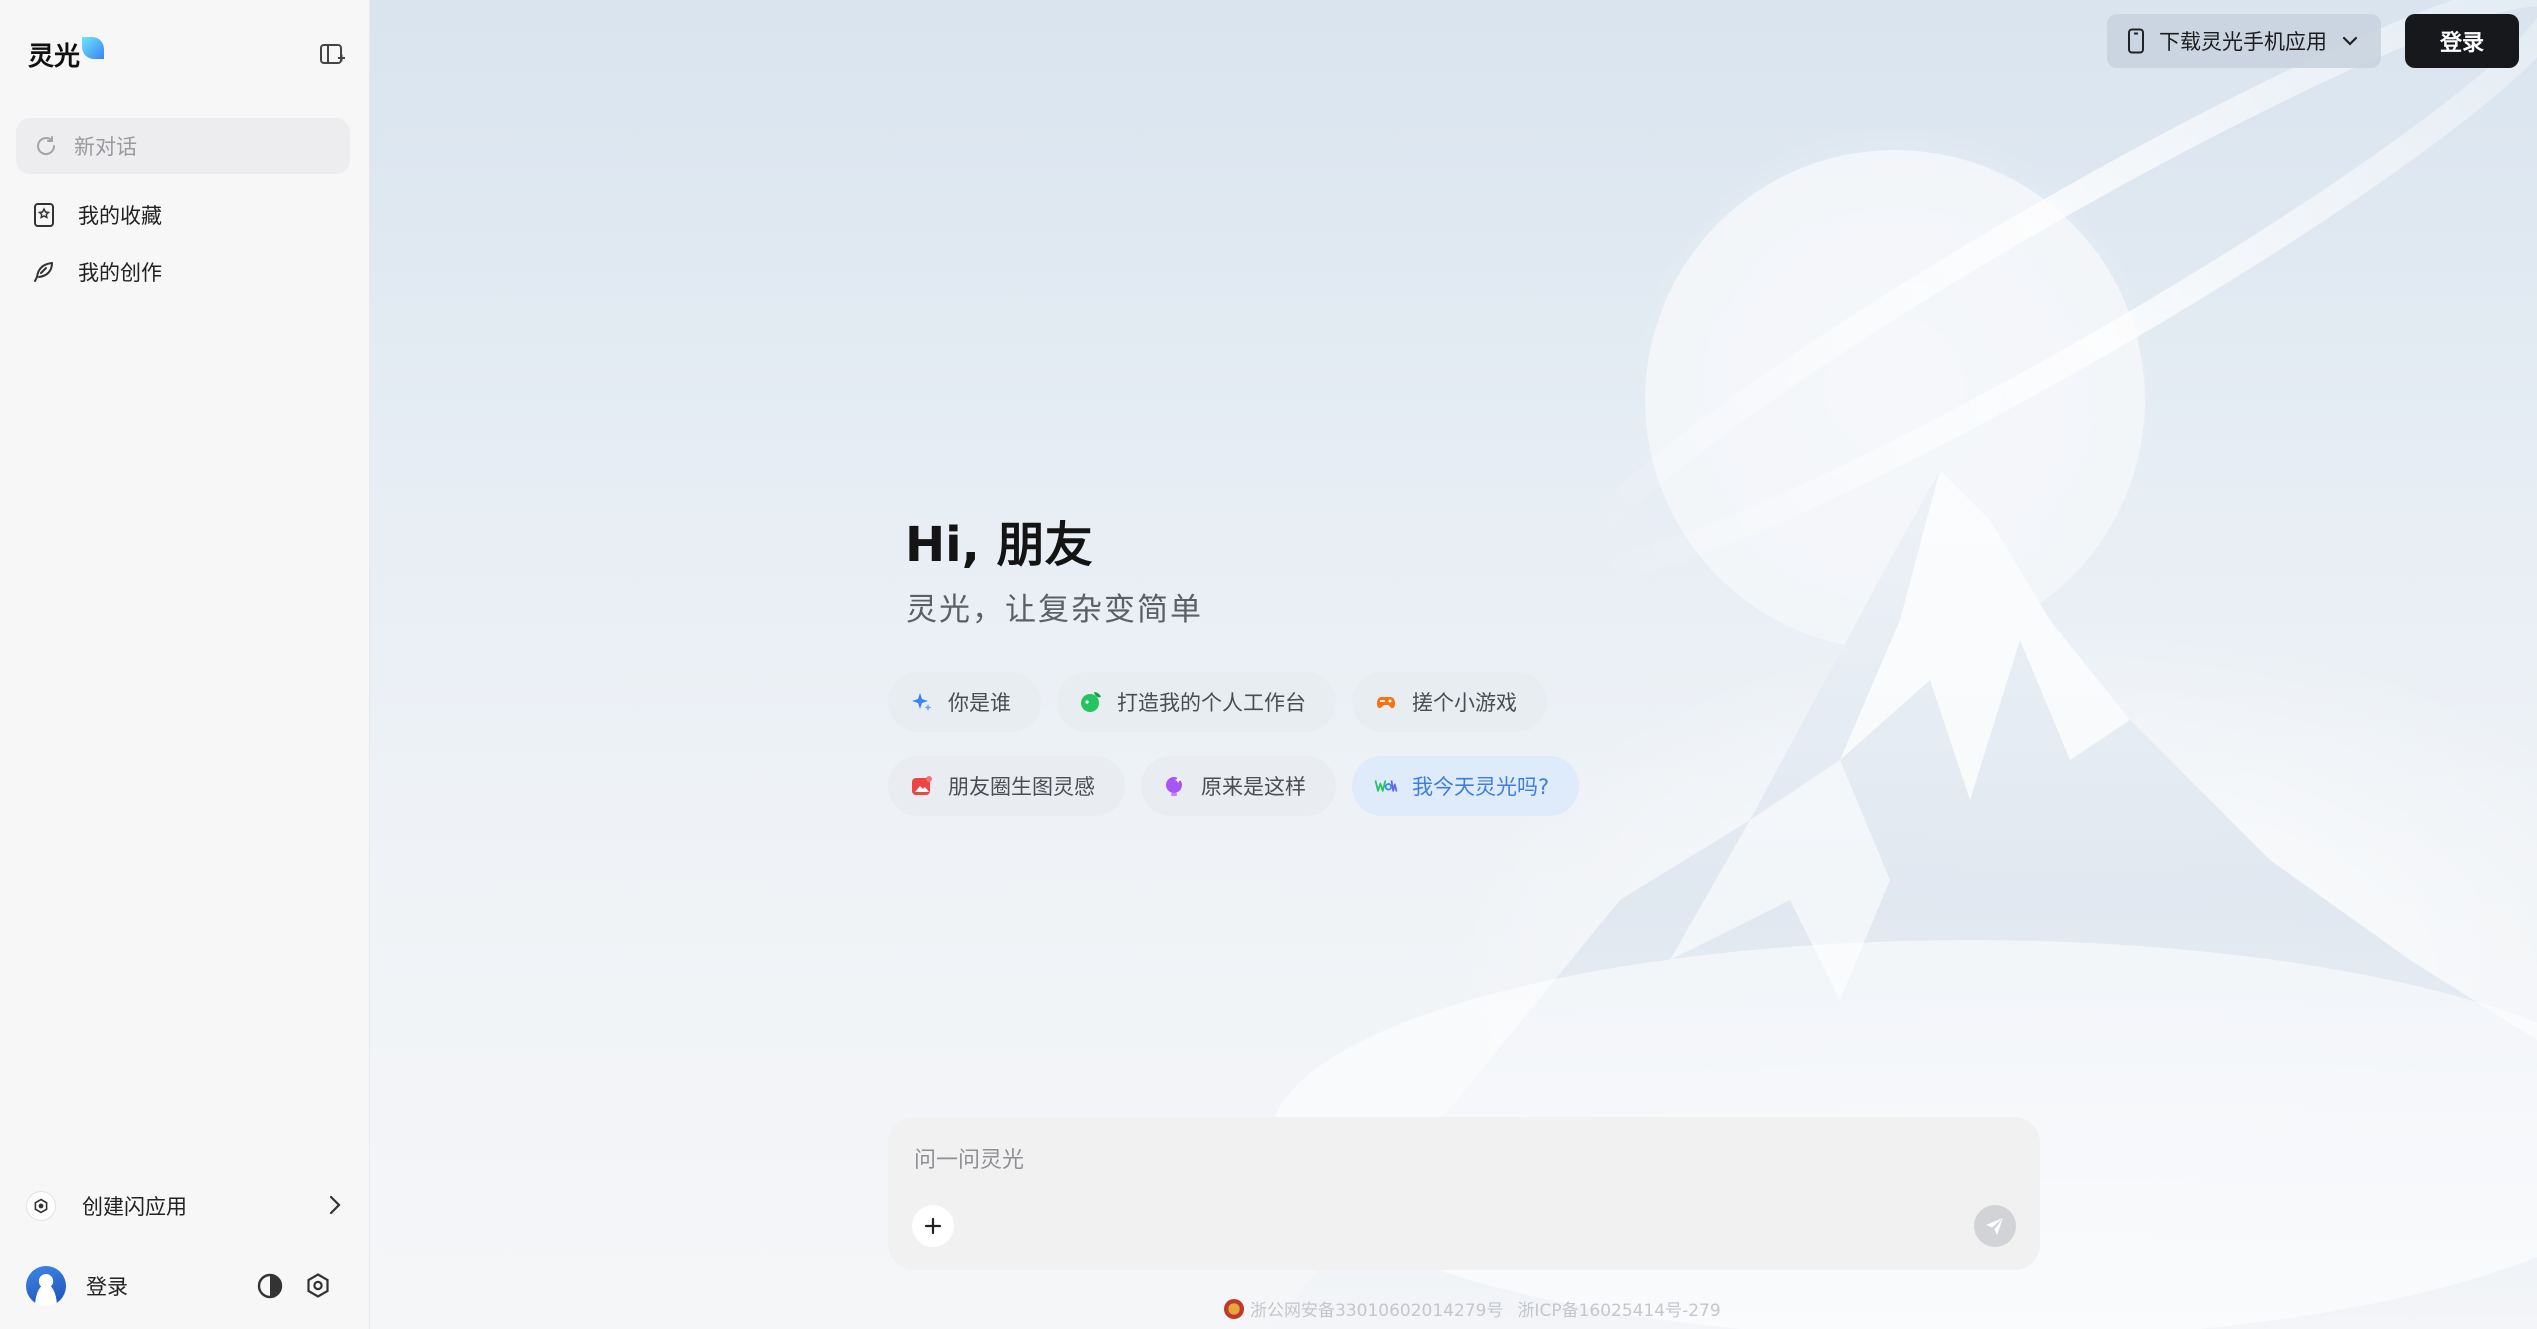 The image size is (2537, 1329). Describe the element at coordinates (1234, 1308) in the screenshot. I see `police-badge-icon` at that location.